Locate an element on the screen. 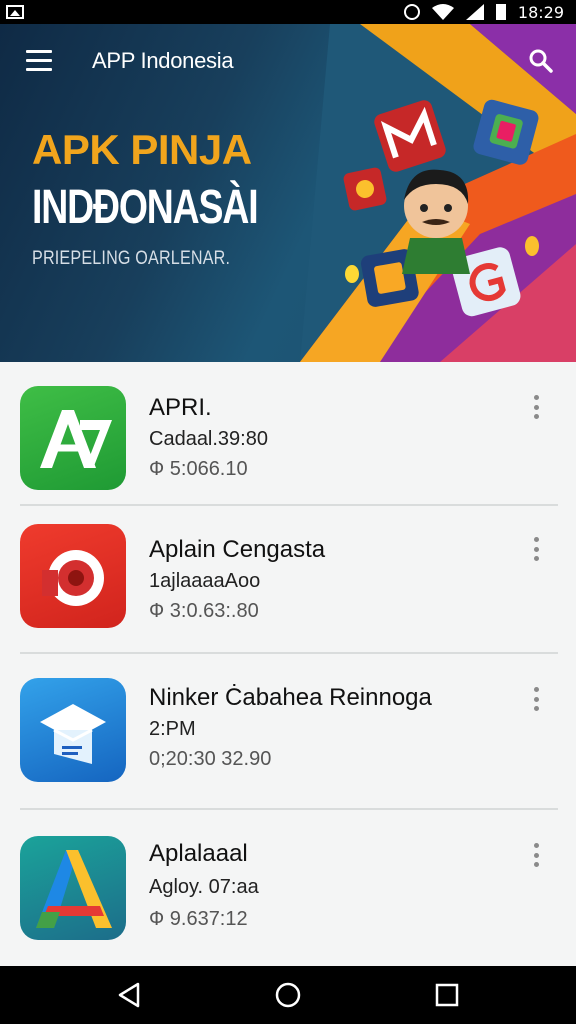 This screenshot has height=1024, width=576. battery-icon is located at coordinates (500, 12).